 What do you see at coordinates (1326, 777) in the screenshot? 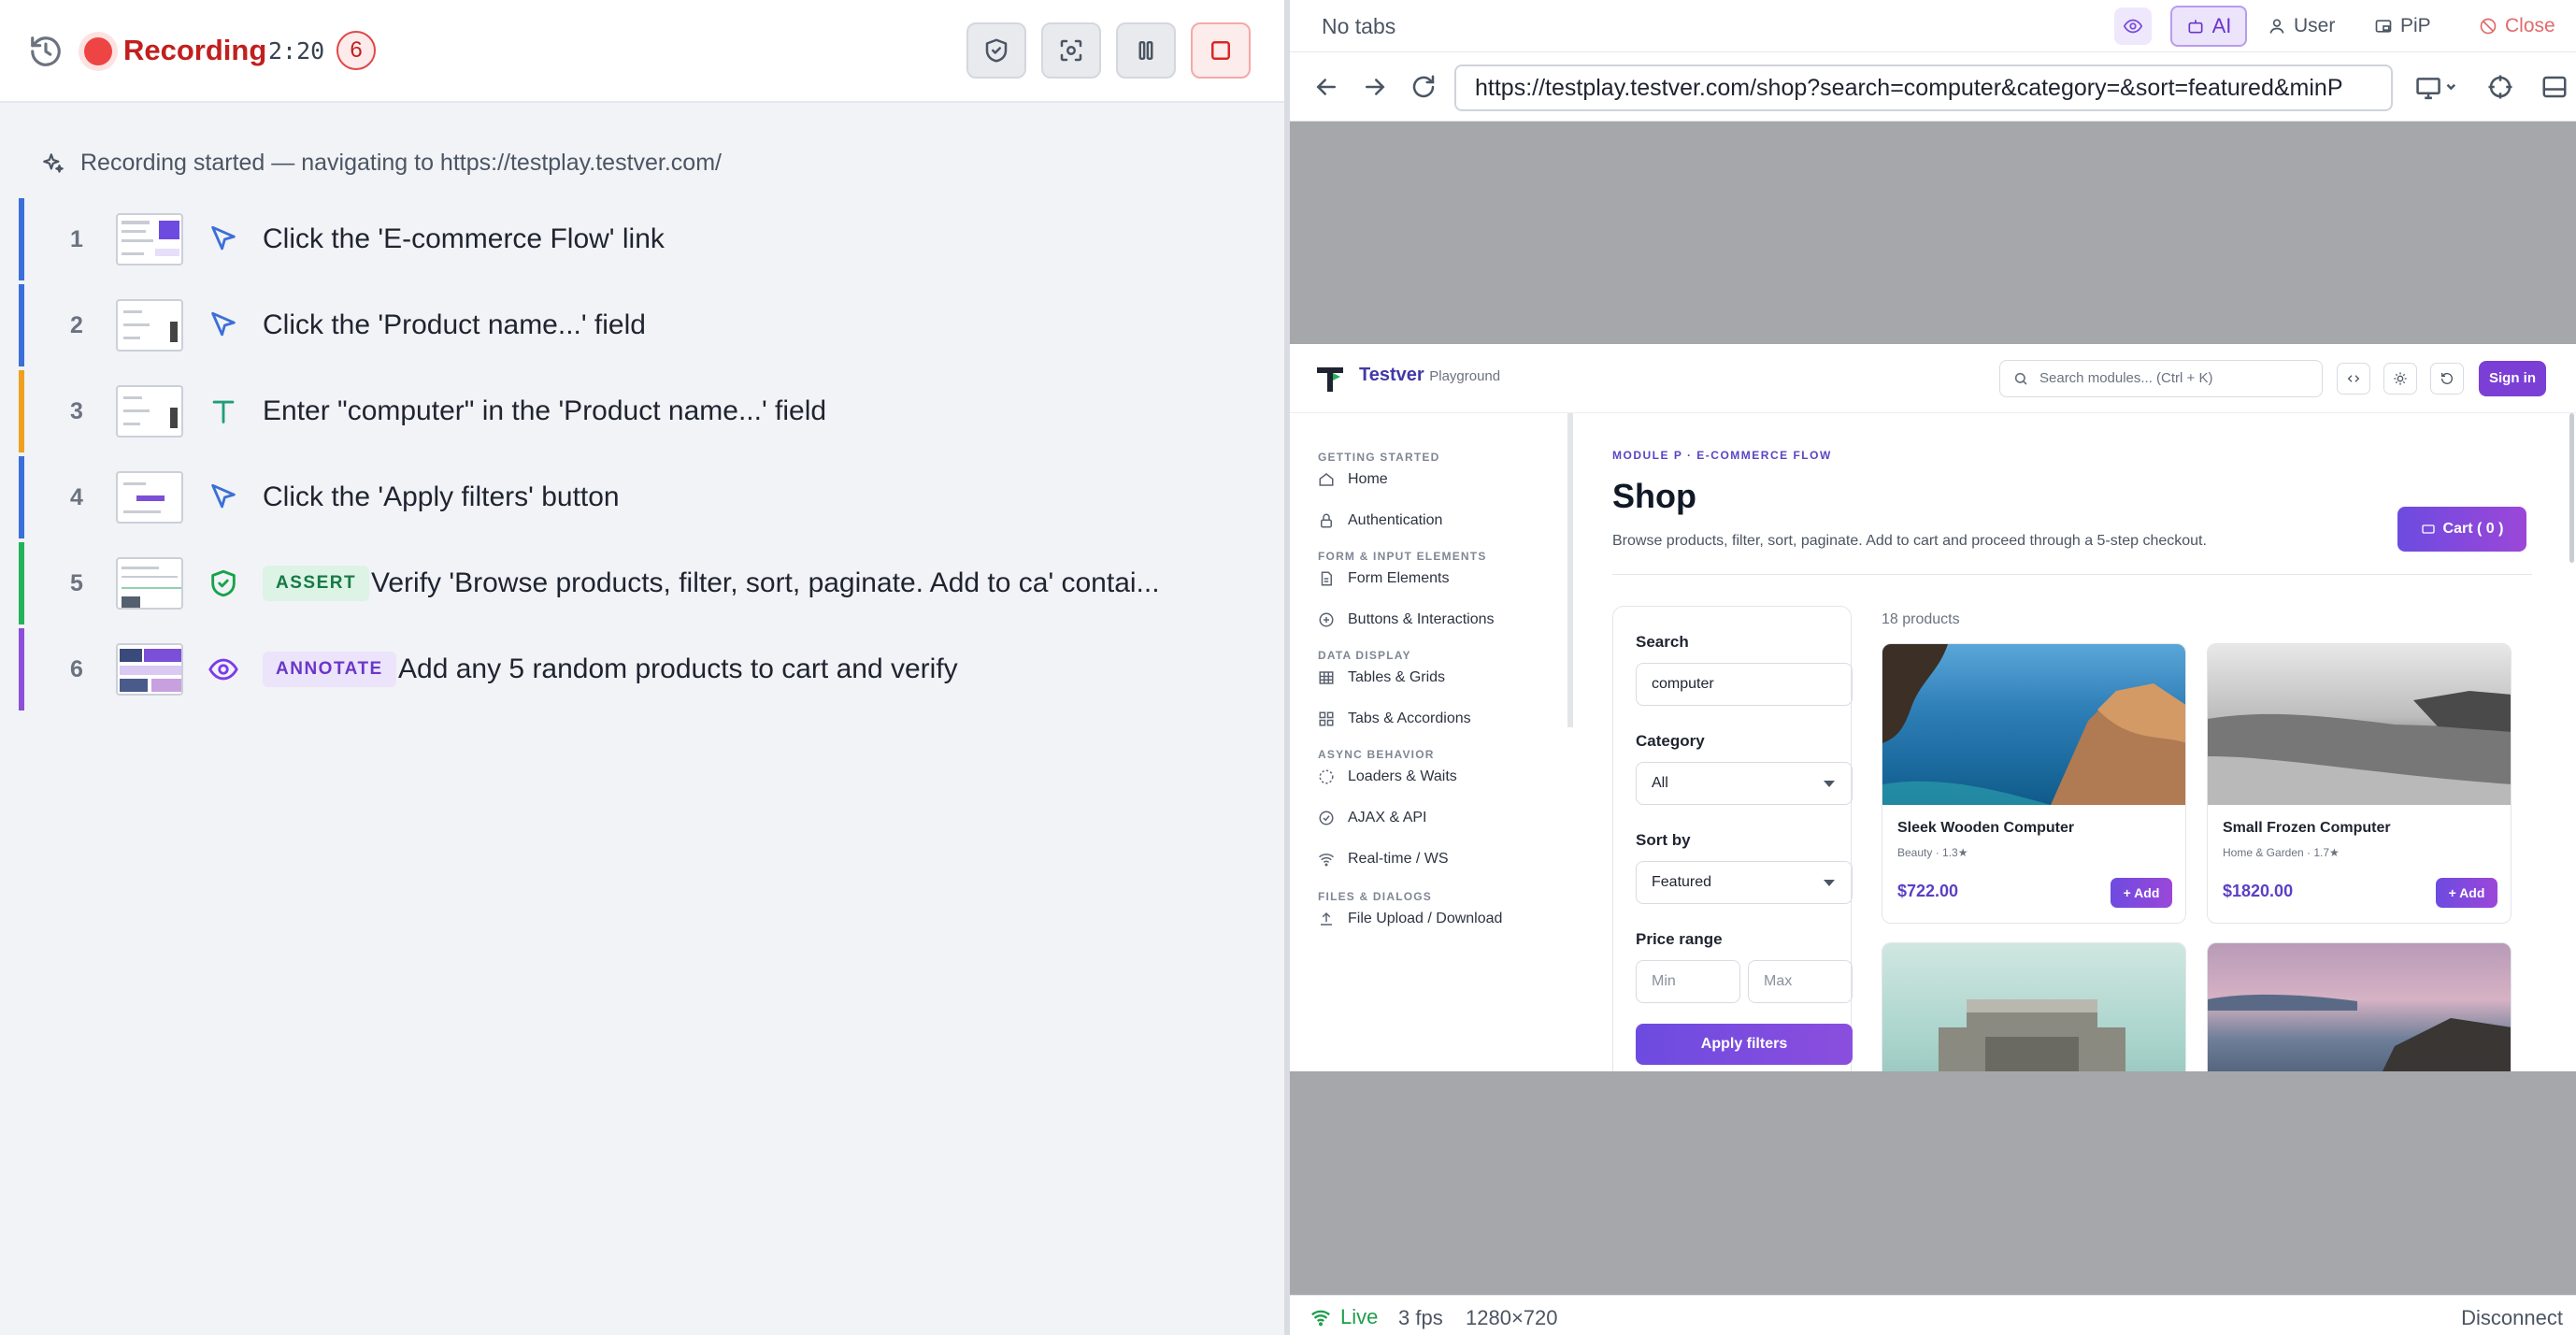
I see `loader-icon` at bounding box center [1326, 777].